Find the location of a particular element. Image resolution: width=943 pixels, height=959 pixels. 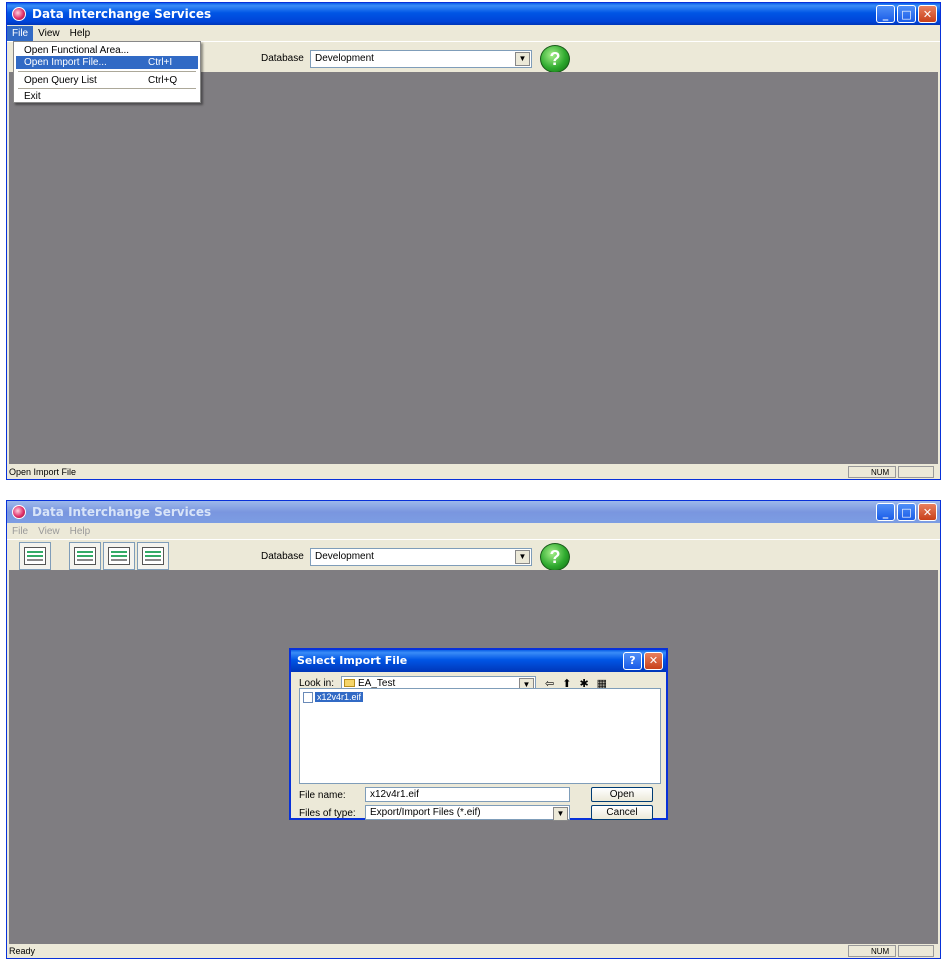

menu-item-label: Open Query List is located at coordinates (60, 80).